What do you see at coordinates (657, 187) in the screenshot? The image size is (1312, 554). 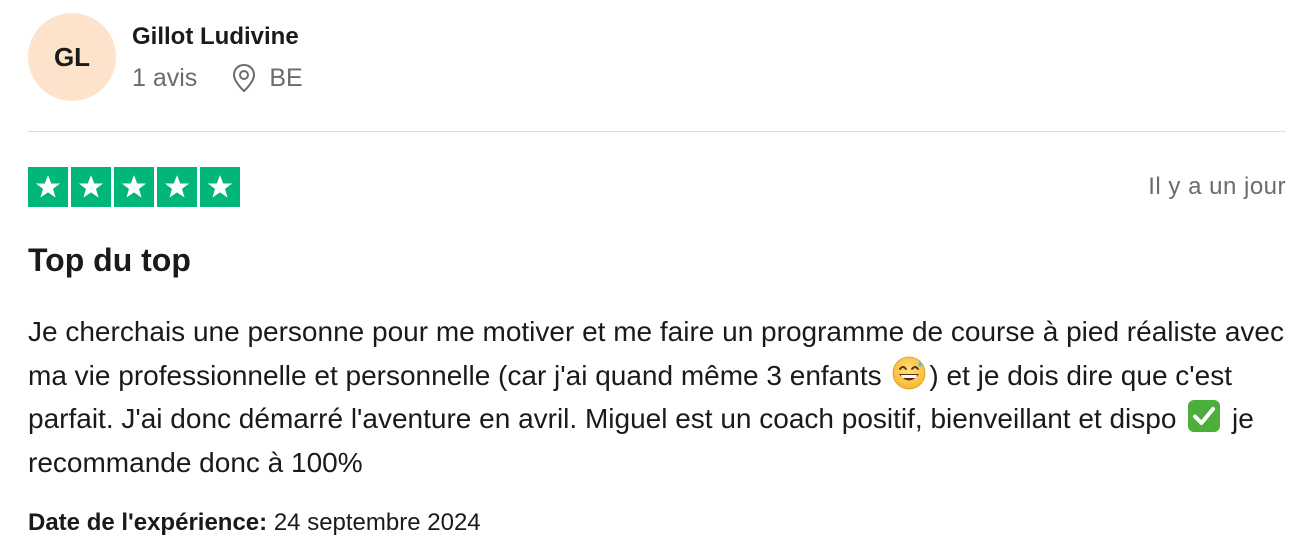 I see `rating-row: Il y a un jour` at bounding box center [657, 187].